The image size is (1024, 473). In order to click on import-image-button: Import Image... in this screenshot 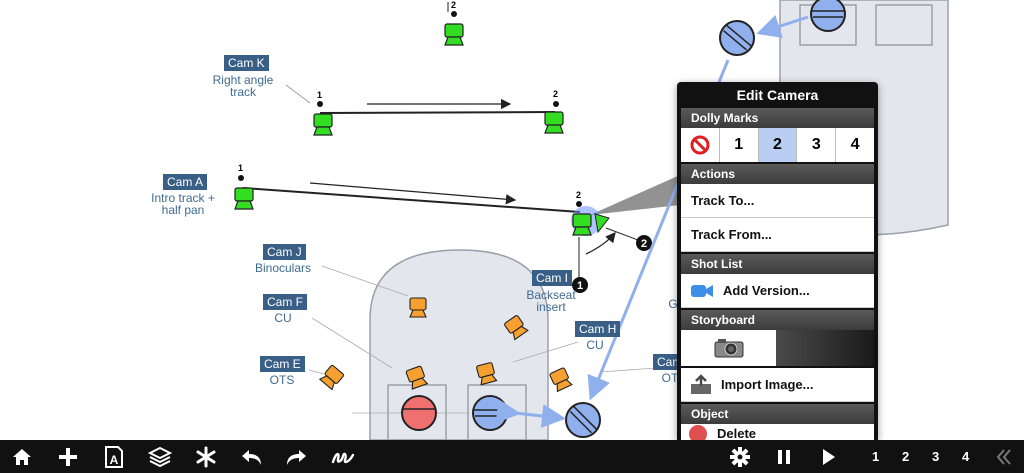, I will do `click(777, 385)`.